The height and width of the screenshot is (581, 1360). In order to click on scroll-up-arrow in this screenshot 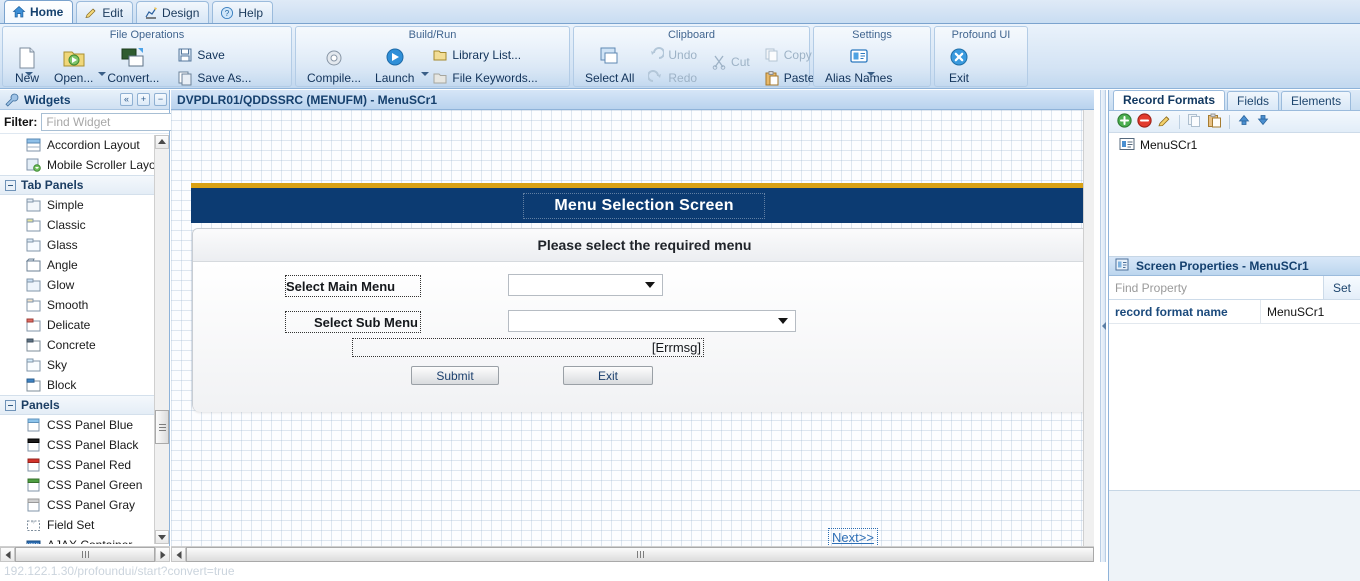, I will do `click(162, 142)`.